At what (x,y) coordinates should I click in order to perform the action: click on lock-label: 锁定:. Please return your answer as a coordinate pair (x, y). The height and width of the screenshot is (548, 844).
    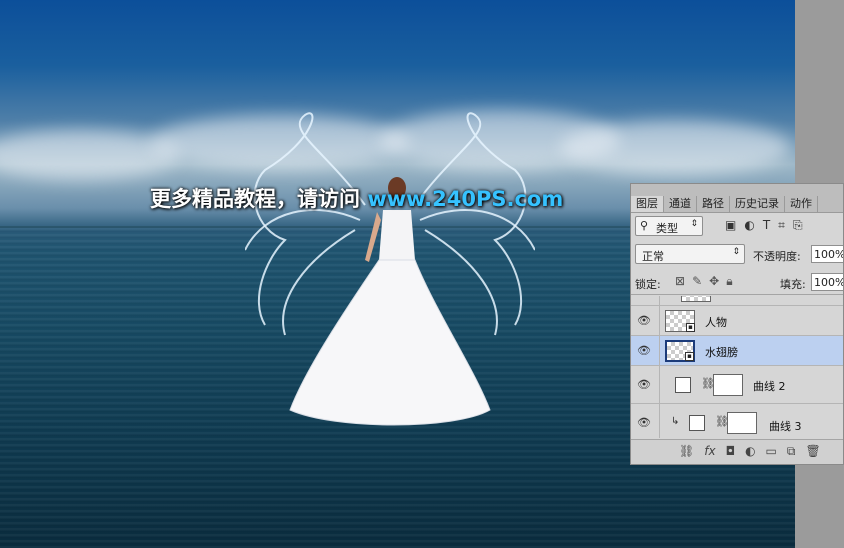
    Looking at the image, I should click on (648, 284).